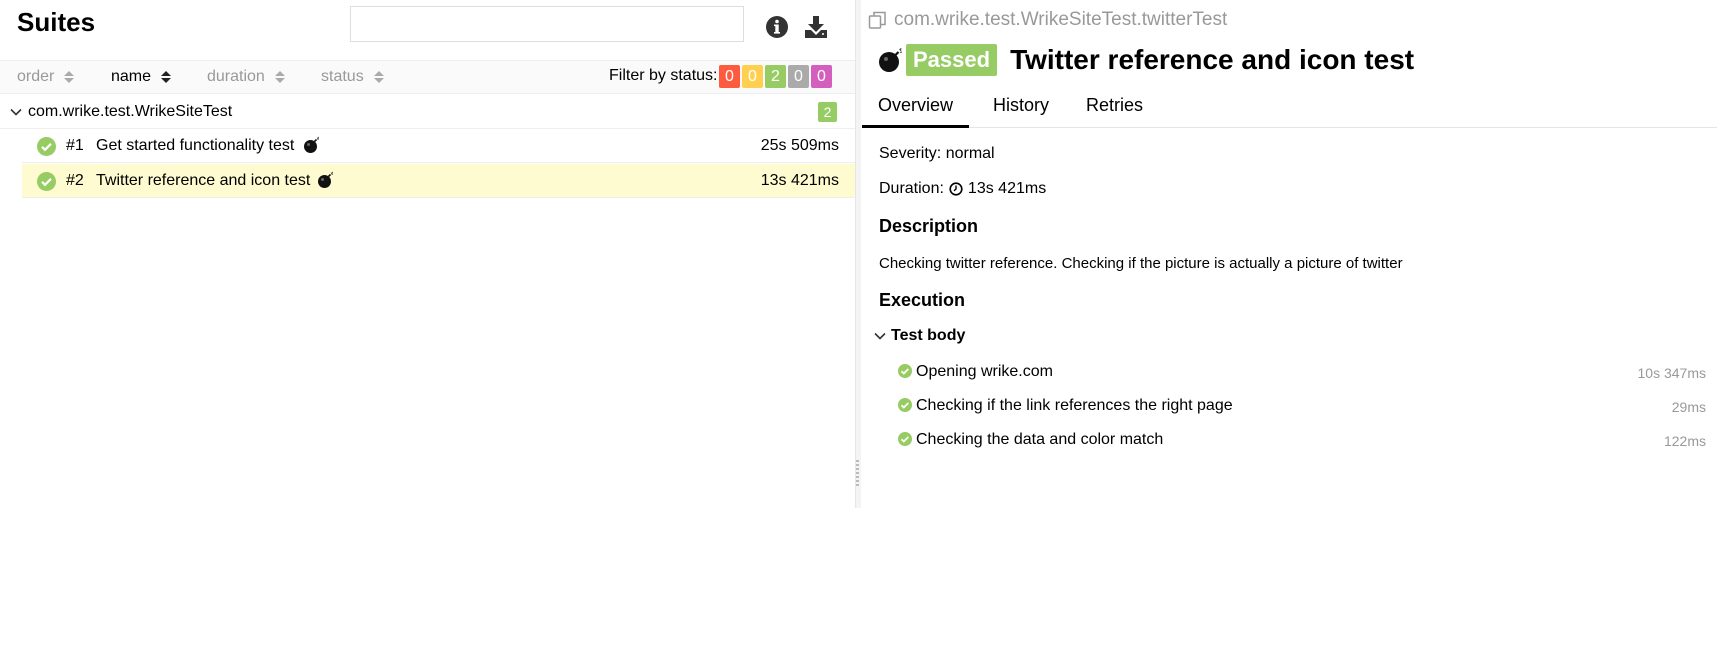 The height and width of the screenshot is (648, 1717). Describe the element at coordinates (352, 77) in the screenshot. I see `sort-status: status` at that location.